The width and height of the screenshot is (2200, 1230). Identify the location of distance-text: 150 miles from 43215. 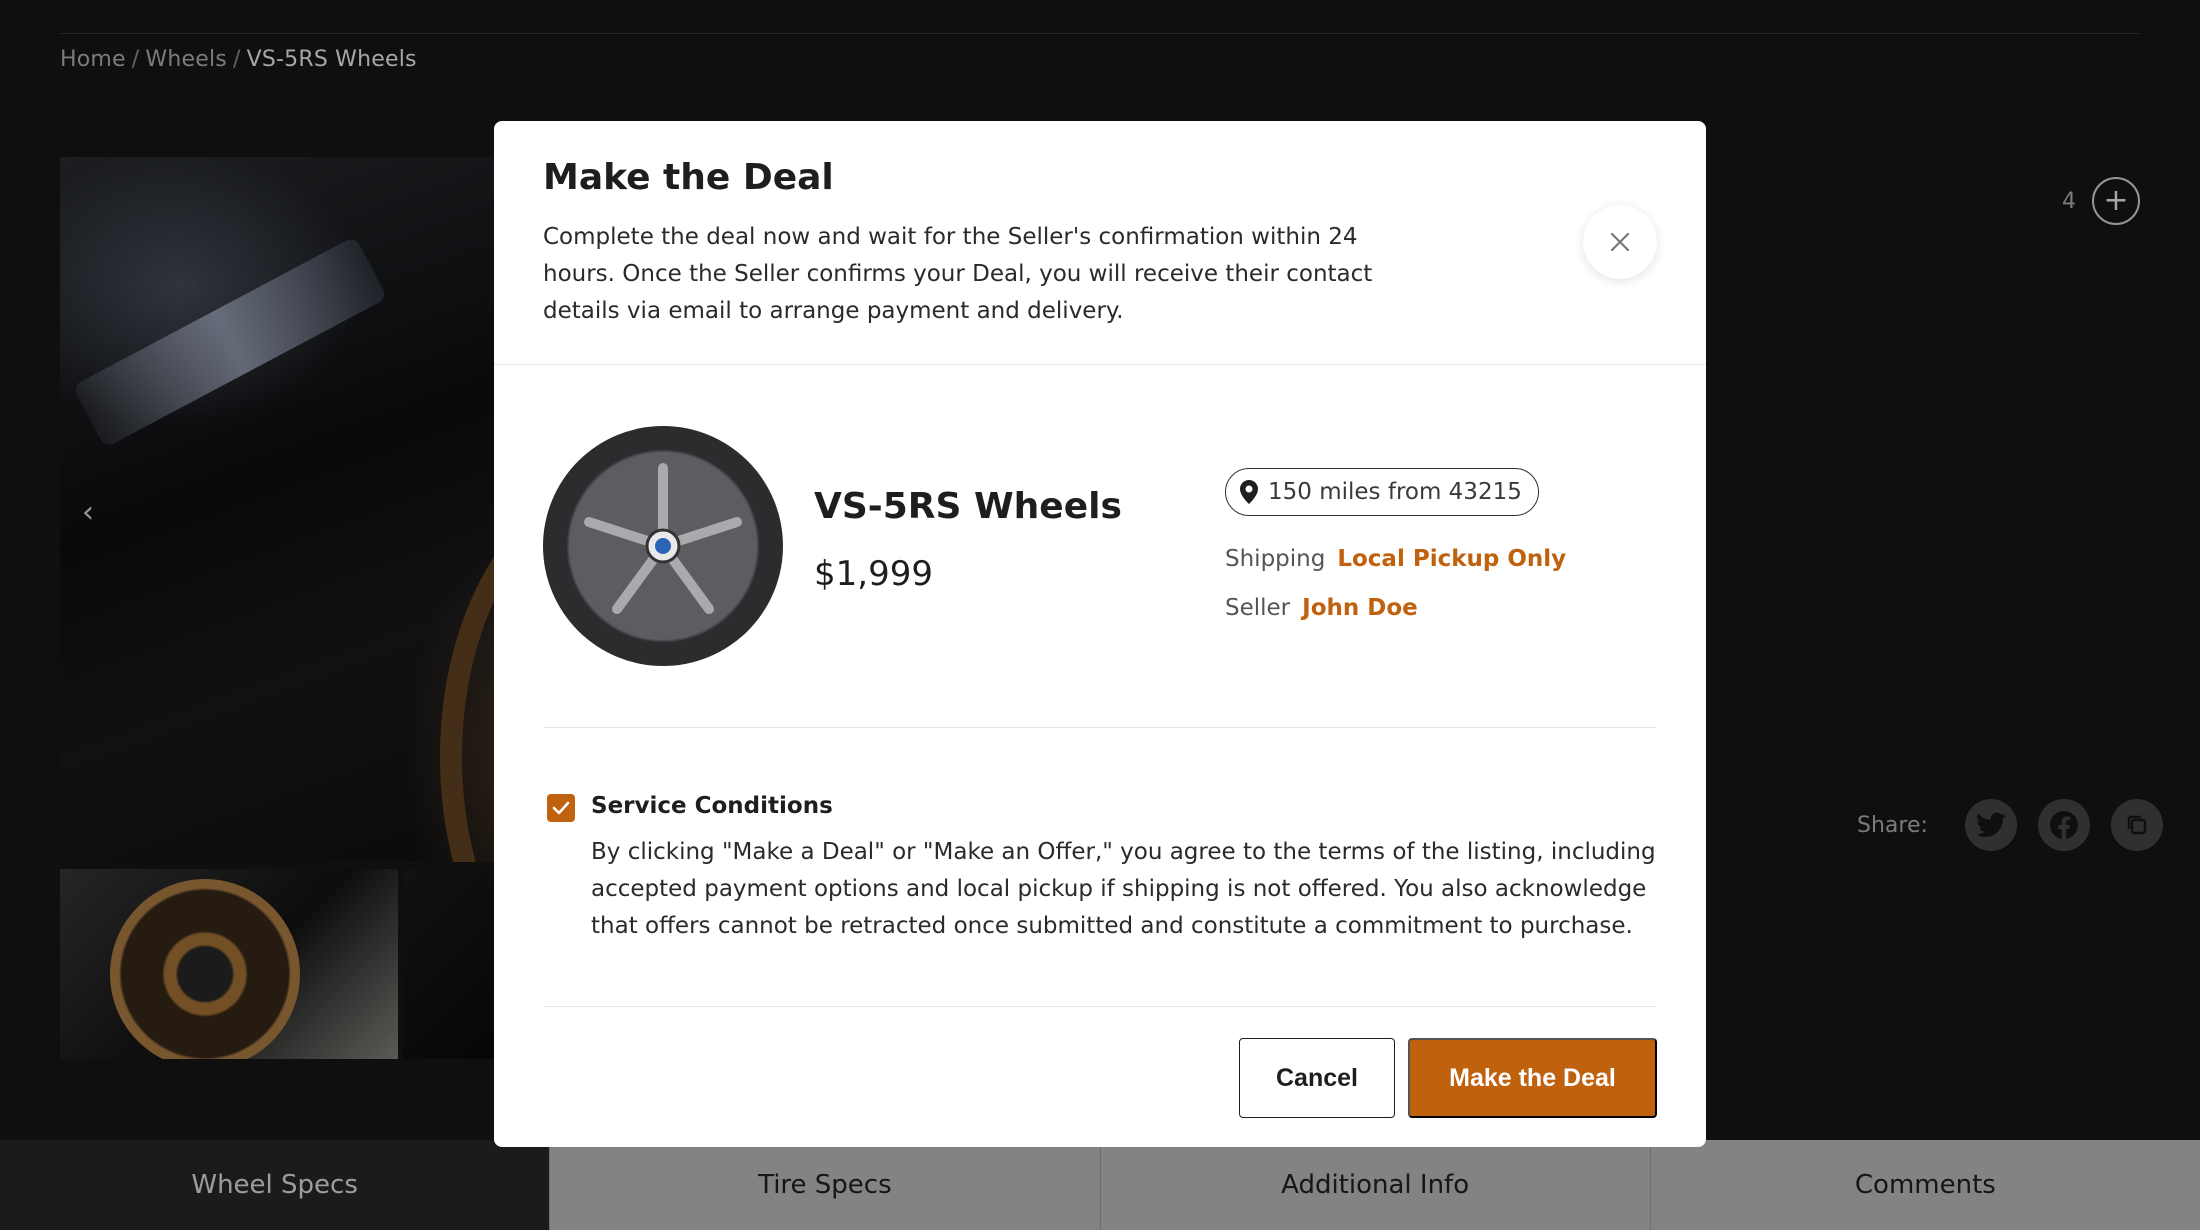
(1395, 492).